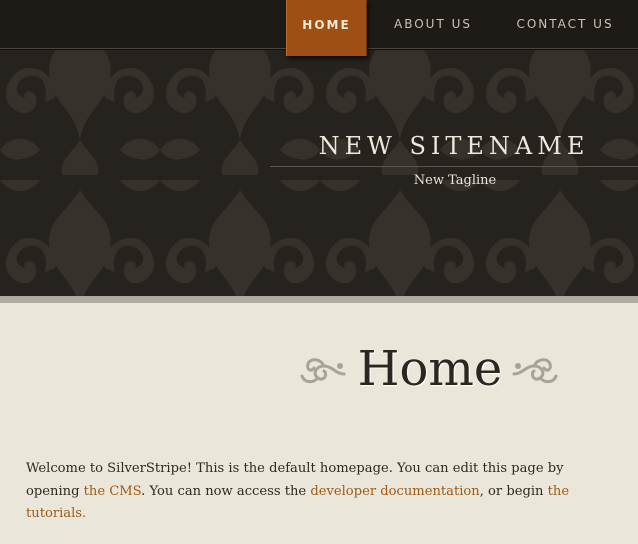  Describe the element at coordinates (565, 24) in the screenshot. I see `nav-item-contact-us: CONTACT US` at that location.